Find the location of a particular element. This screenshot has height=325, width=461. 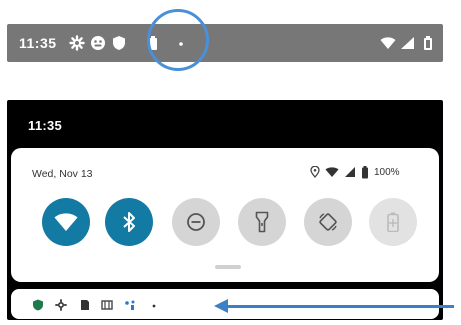

shade-time: 11:35 is located at coordinates (45, 125).